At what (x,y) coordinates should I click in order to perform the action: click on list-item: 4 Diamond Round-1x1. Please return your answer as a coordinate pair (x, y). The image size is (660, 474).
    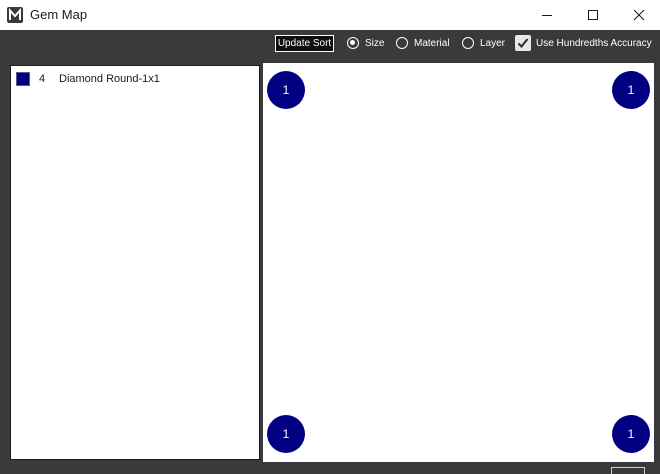
    Looking at the image, I should click on (133, 78).